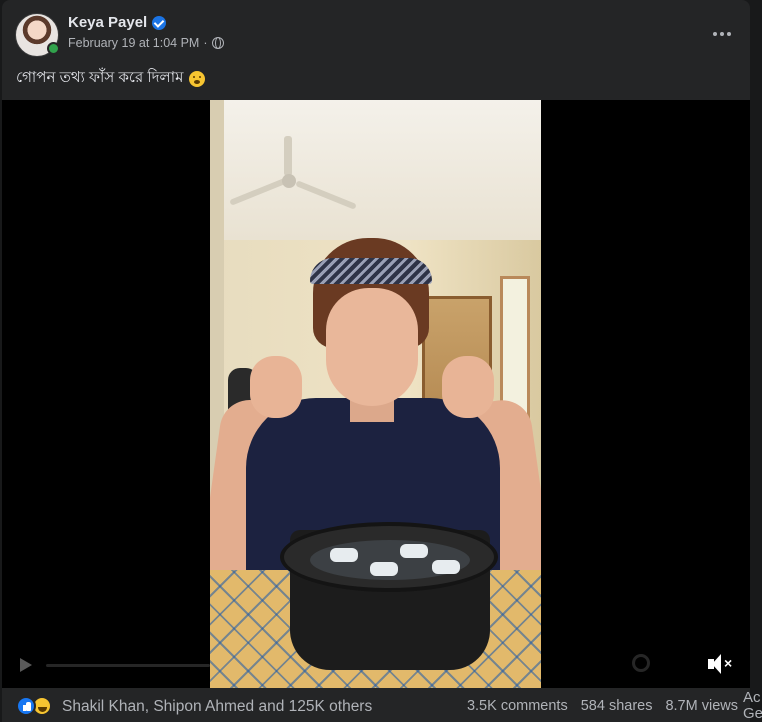  What do you see at coordinates (468, 387) in the screenshot?
I see `scene-right-hand` at bounding box center [468, 387].